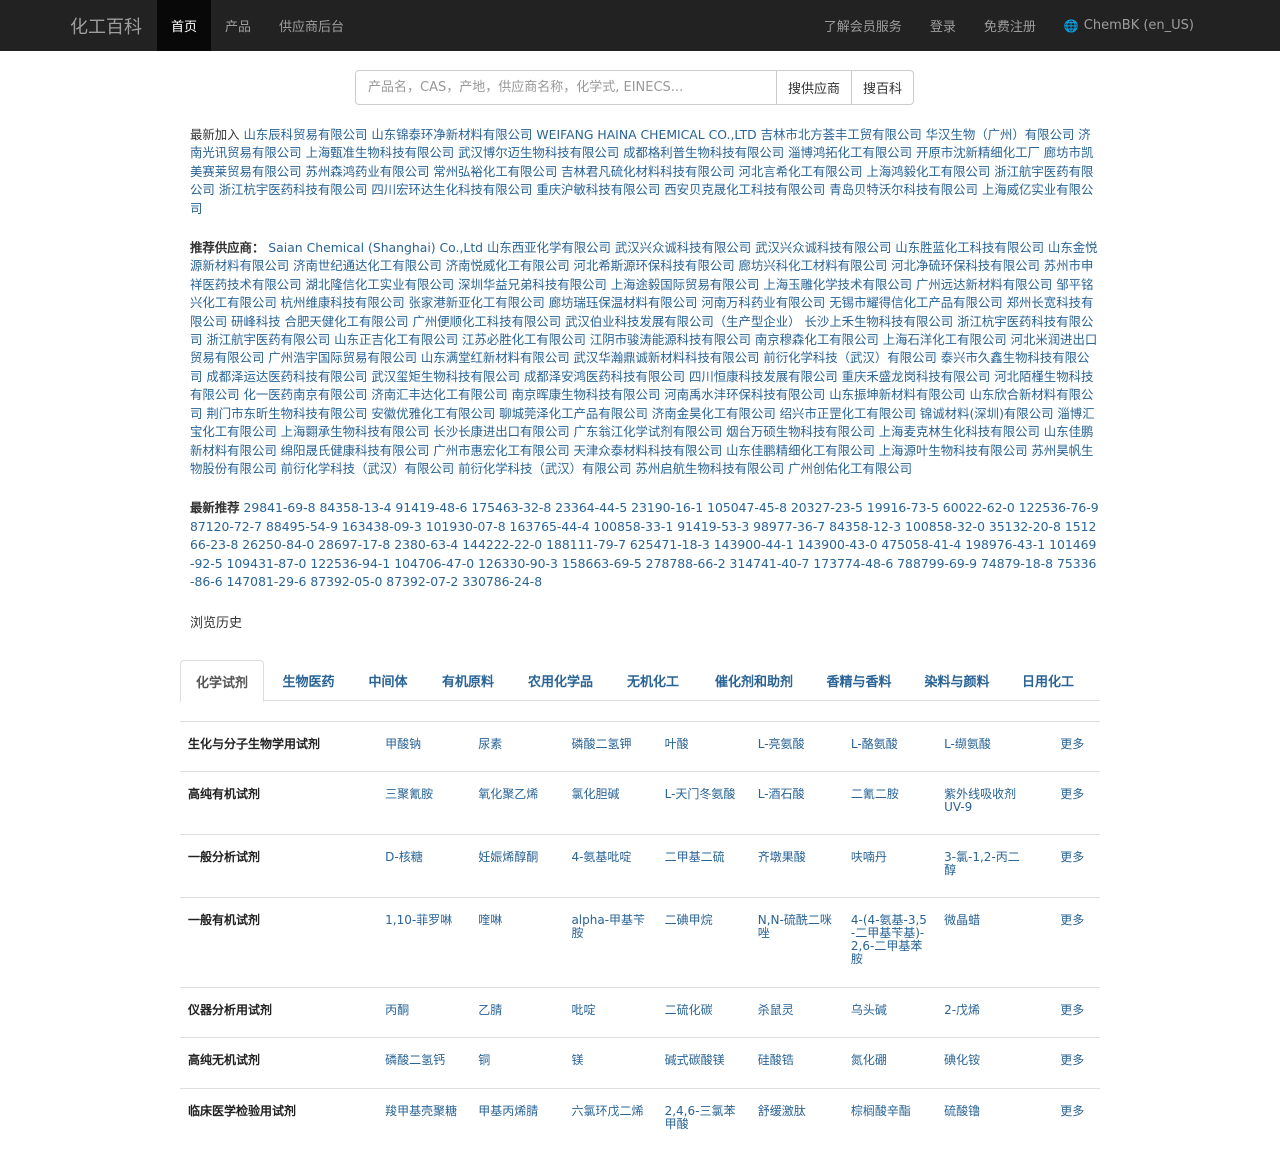  Describe the element at coordinates (711, 1071) in the screenshot. I see `category-item: 碱式碳酸镁` at that location.